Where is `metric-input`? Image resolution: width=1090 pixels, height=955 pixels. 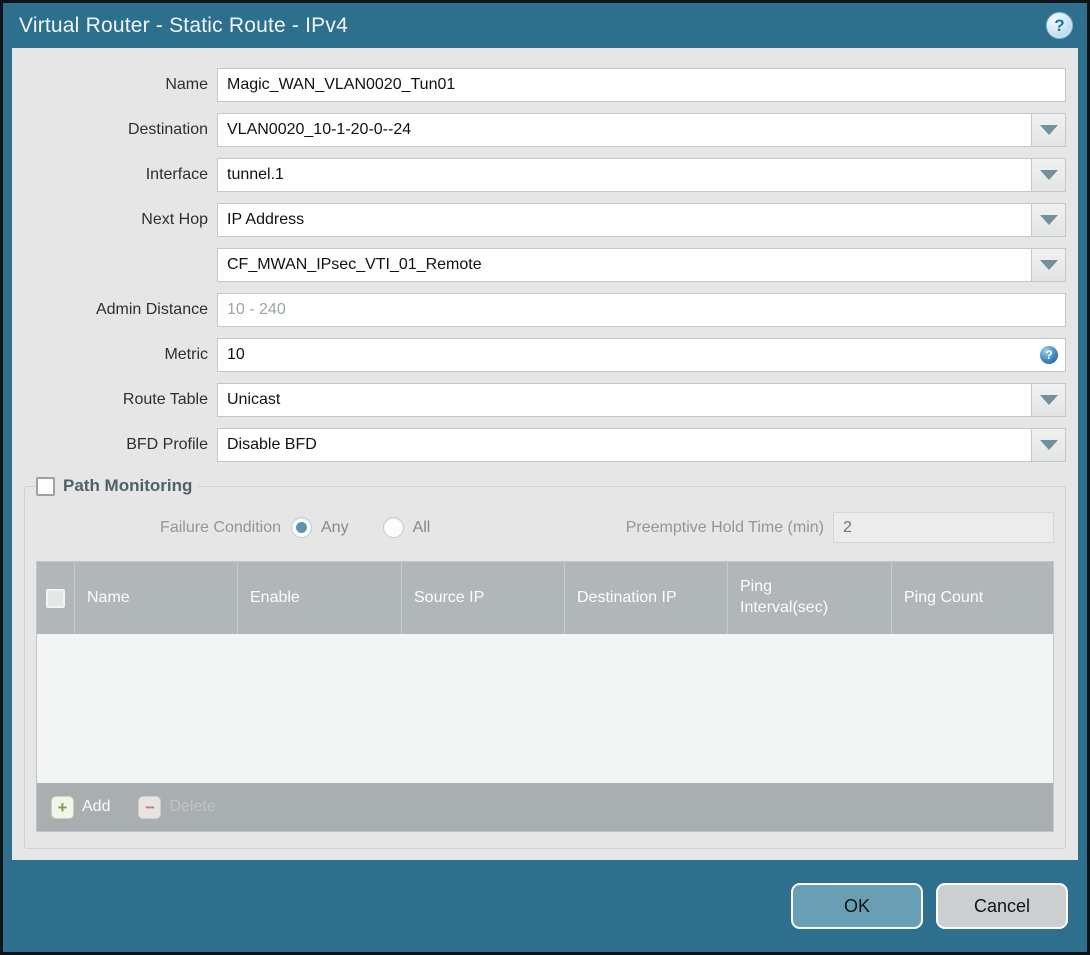 metric-input is located at coordinates (641, 355).